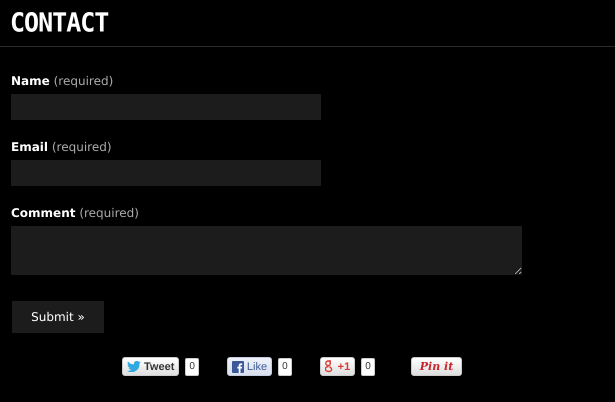 This screenshot has height=402, width=615. I want to click on facebook-icon, so click(238, 366).